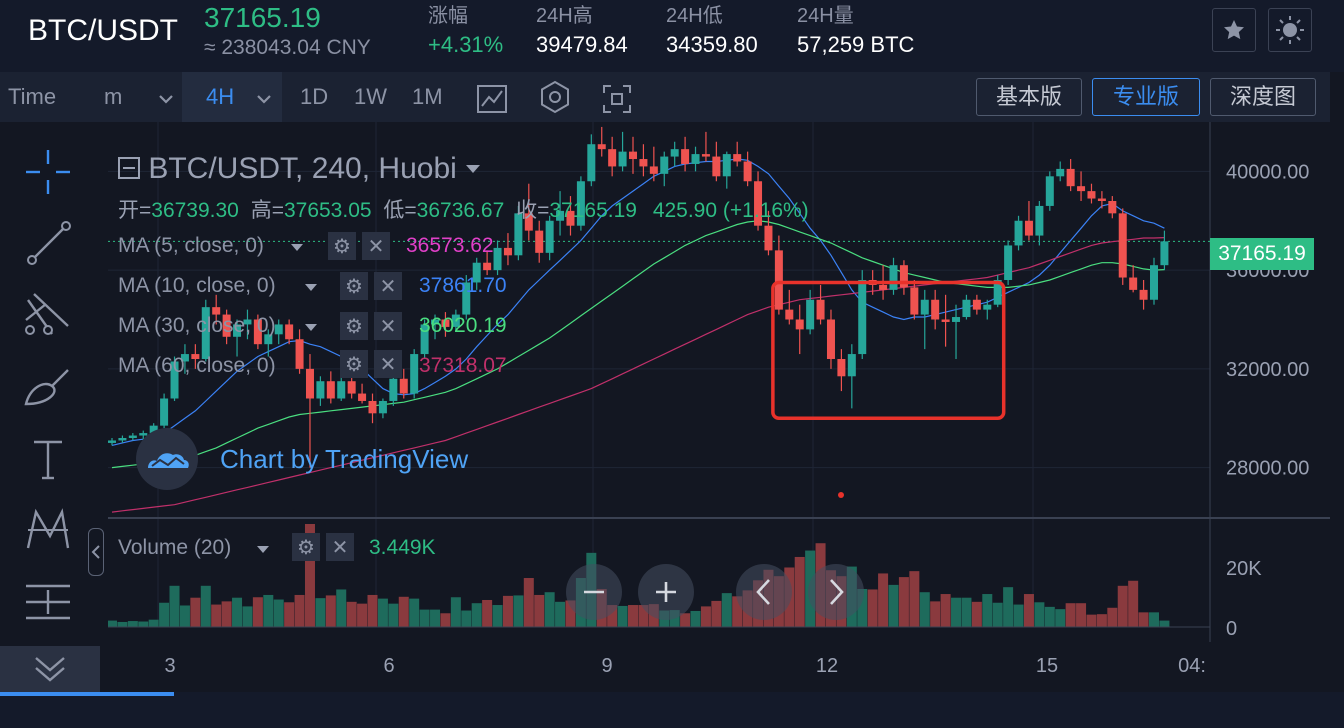  Describe the element at coordinates (314, 97) in the screenshot. I see `interval-1d: 1D` at that location.